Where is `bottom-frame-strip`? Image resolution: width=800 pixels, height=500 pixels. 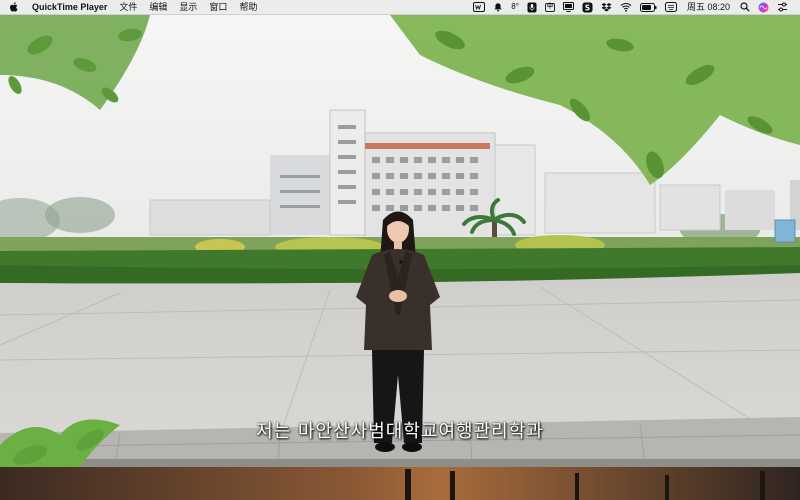
bottom-frame-strip is located at coordinates (400, 483).